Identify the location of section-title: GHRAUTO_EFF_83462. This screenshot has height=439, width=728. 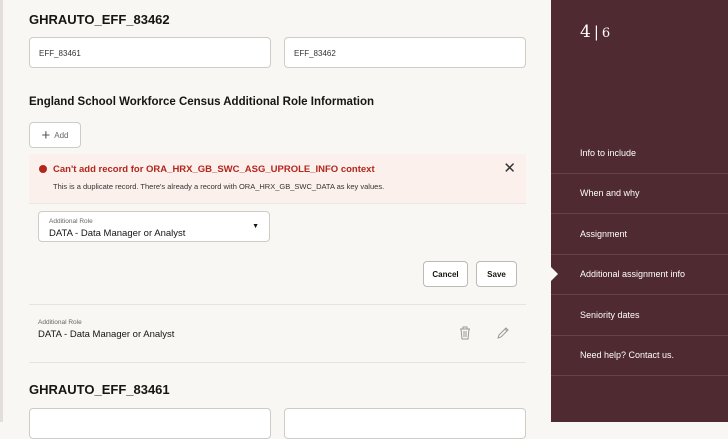
(99, 19).